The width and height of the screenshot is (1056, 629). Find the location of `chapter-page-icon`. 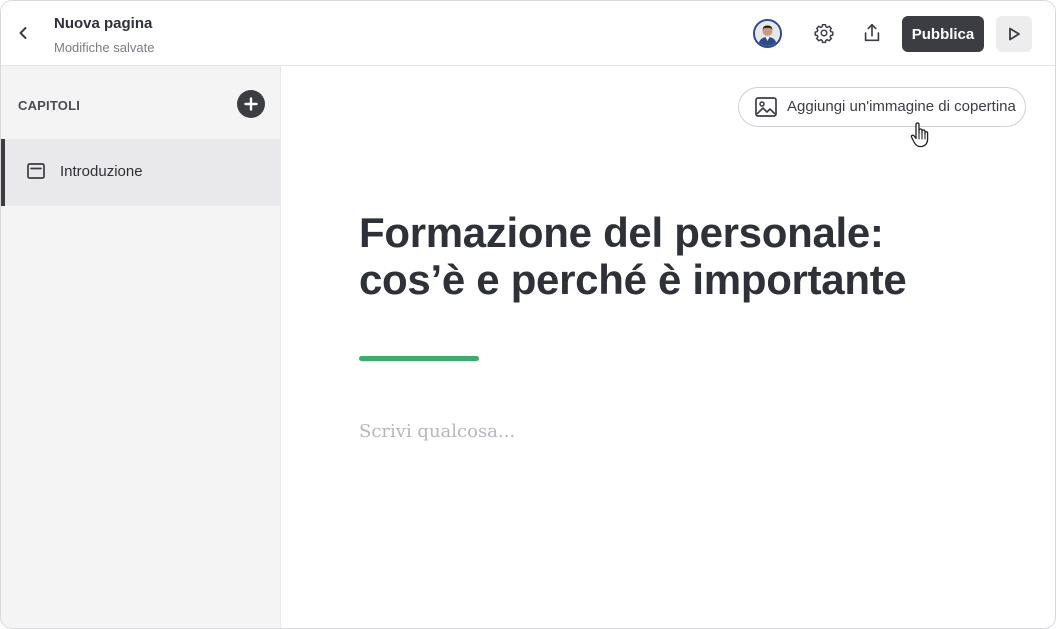

chapter-page-icon is located at coordinates (36, 171).